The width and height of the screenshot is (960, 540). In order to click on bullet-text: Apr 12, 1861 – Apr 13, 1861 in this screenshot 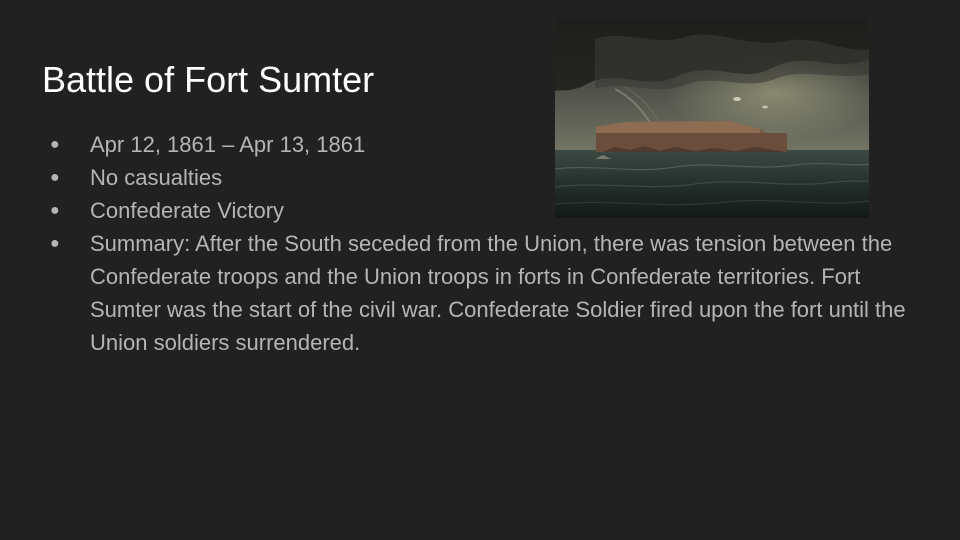, I will do `click(228, 144)`.